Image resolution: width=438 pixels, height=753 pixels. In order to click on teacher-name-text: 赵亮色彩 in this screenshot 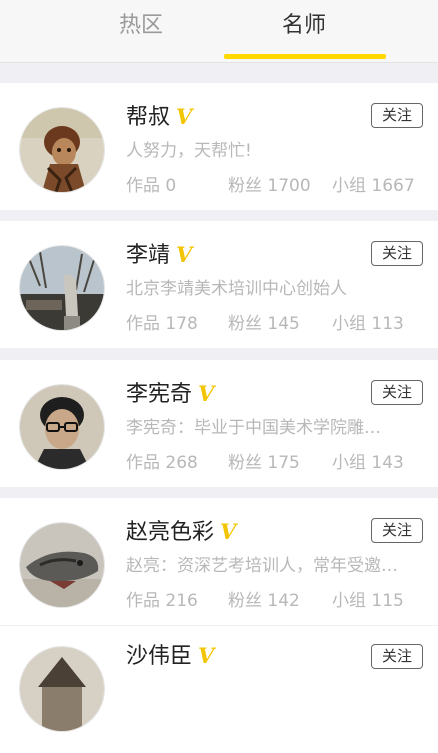, I will do `click(170, 532)`.